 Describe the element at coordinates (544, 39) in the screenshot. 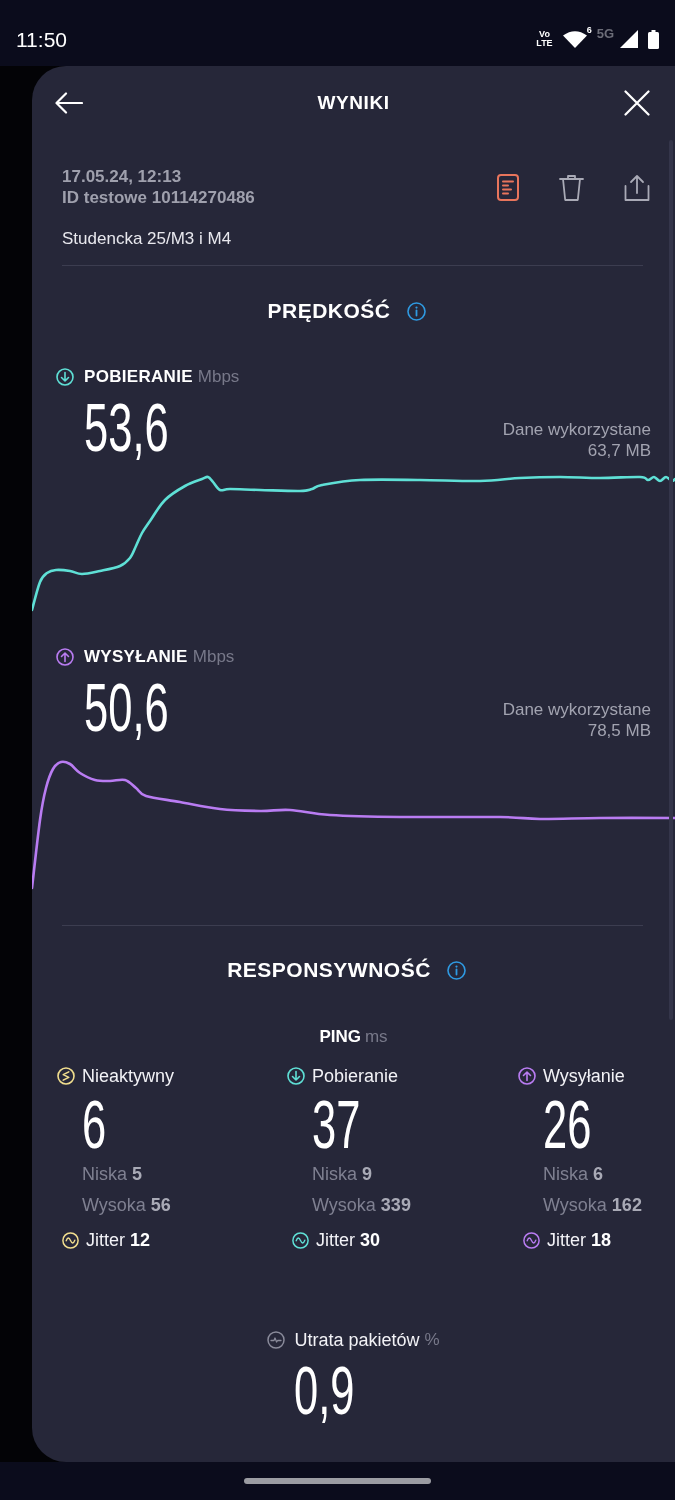

I see `volte-label: Vo LTE` at that location.